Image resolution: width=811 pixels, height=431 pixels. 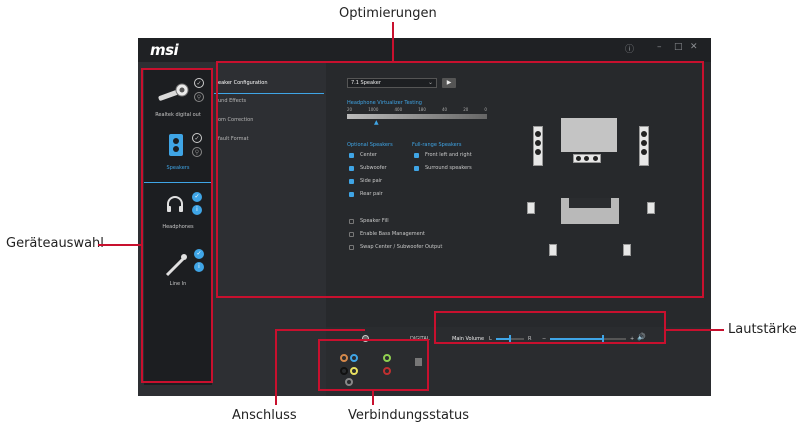 What do you see at coordinates (694, 47) in the screenshot?
I see `close-button: ✕` at bounding box center [694, 47].